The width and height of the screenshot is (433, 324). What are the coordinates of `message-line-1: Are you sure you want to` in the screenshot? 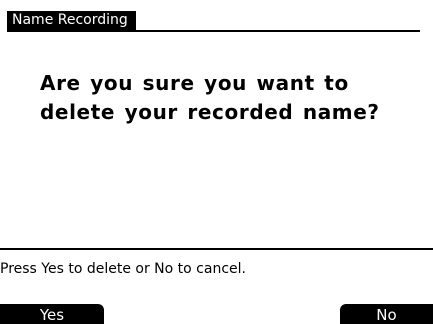 It's located at (194, 83).